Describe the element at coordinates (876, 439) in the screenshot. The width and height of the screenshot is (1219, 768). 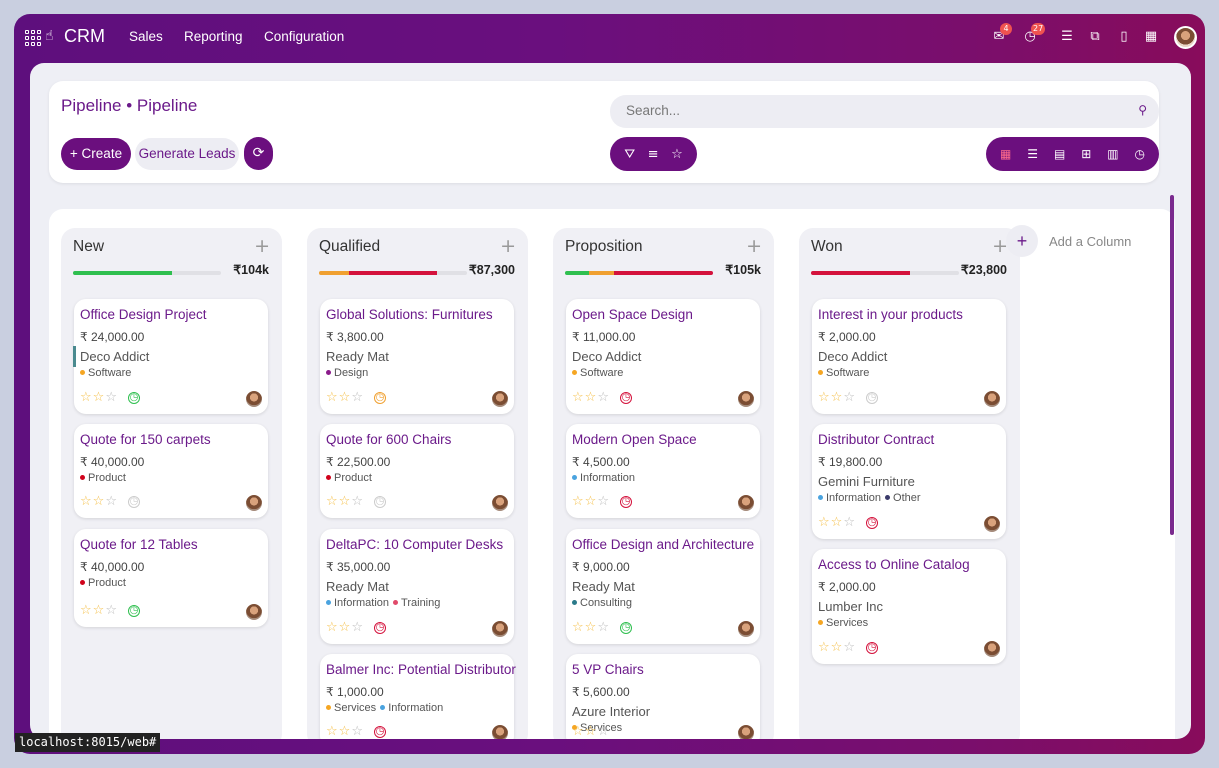
I see `card-title: Distributor Contract` at that location.